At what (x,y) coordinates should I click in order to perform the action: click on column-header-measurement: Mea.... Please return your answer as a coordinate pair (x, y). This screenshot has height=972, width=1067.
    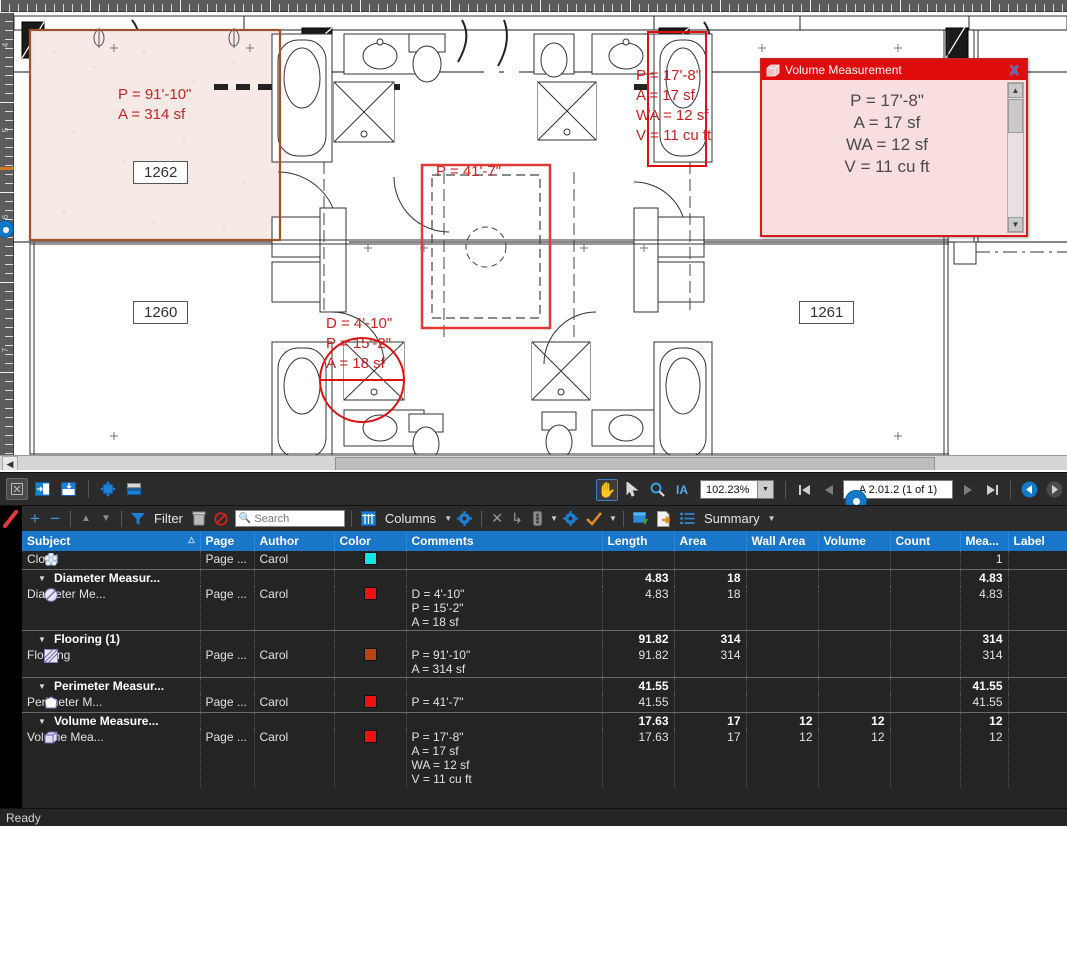
    Looking at the image, I should click on (984, 541).